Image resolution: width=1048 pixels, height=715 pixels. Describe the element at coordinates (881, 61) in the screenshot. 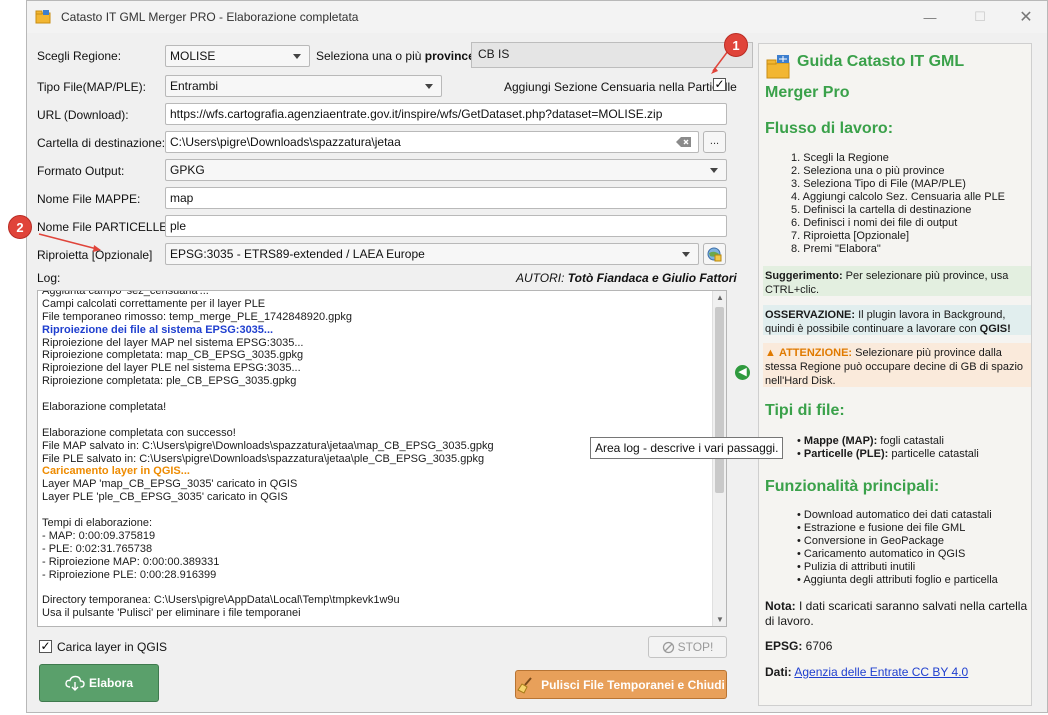

I see `guide-title-line1: Guida Catasto IT GML` at that location.